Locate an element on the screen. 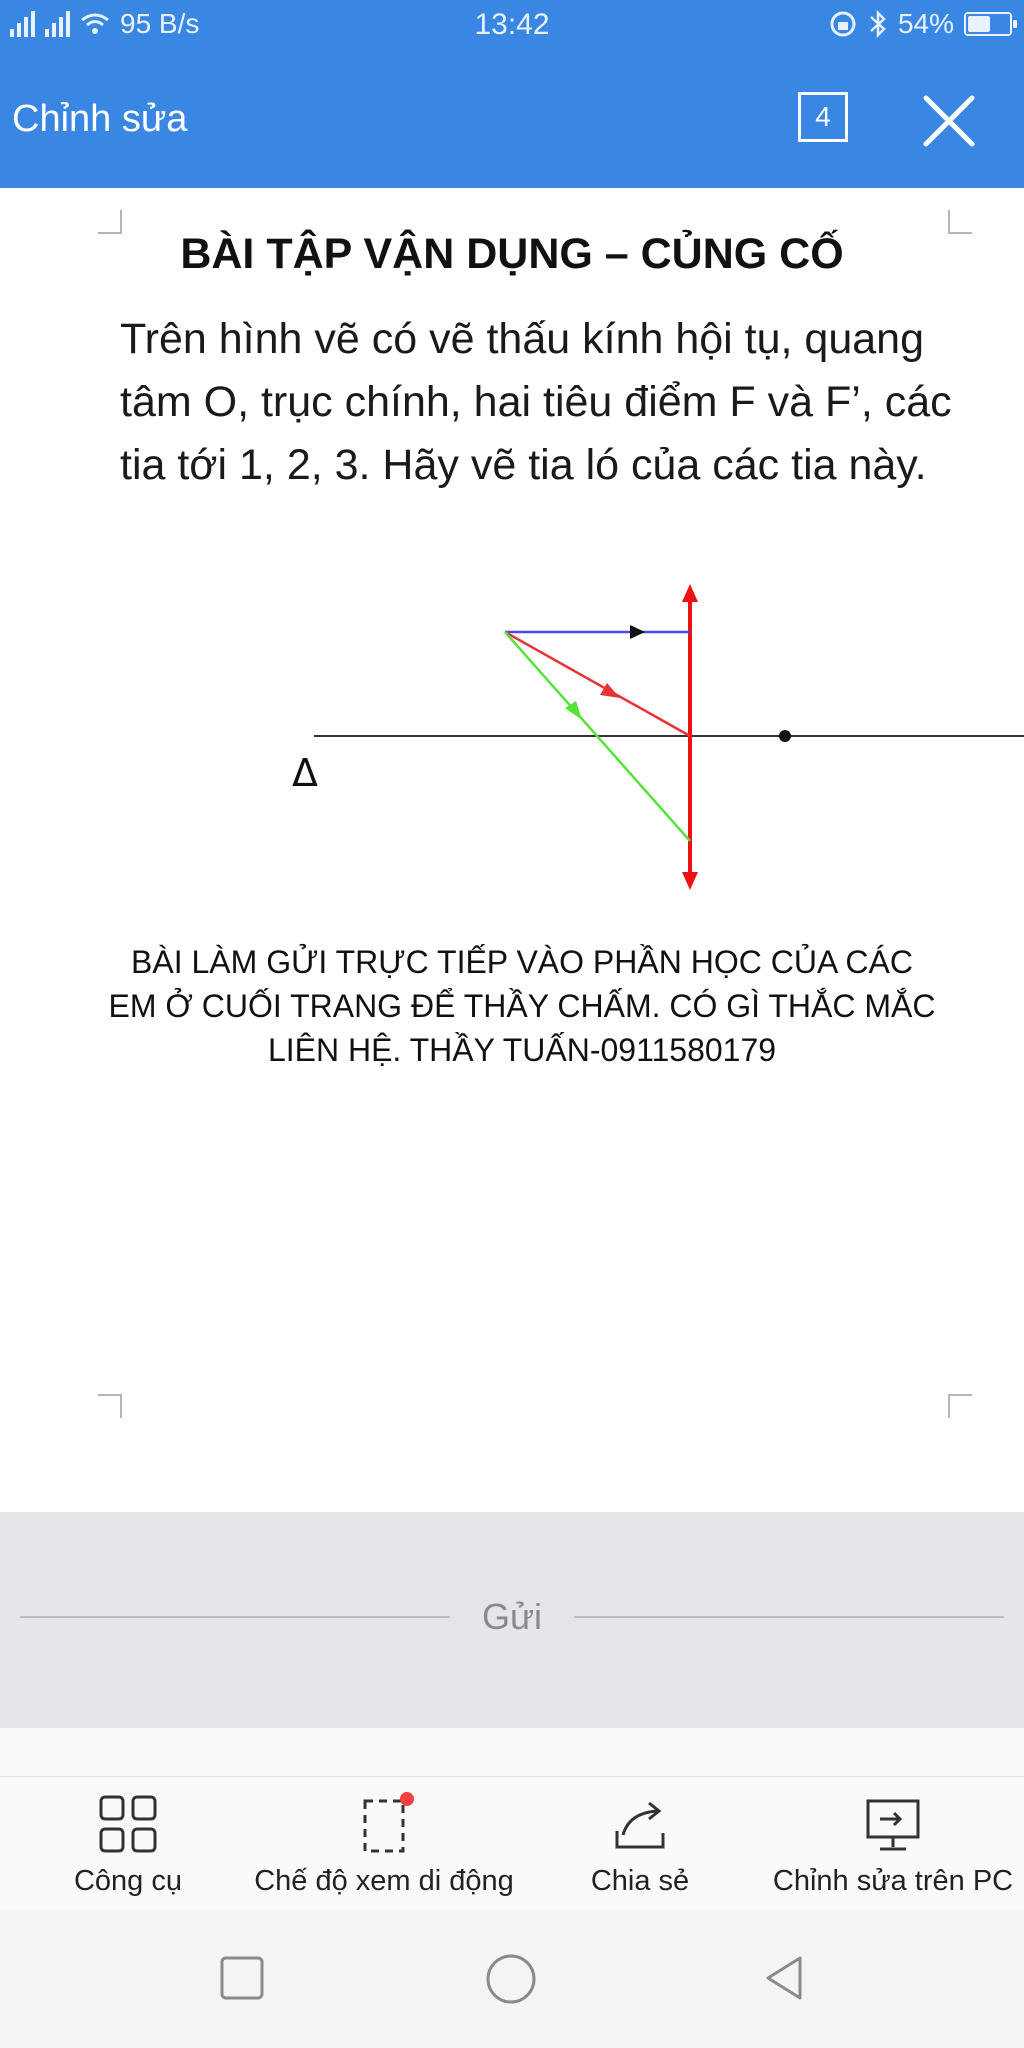 The height and width of the screenshot is (2048, 1024). send-button: Gửi is located at coordinates (512, 1617).